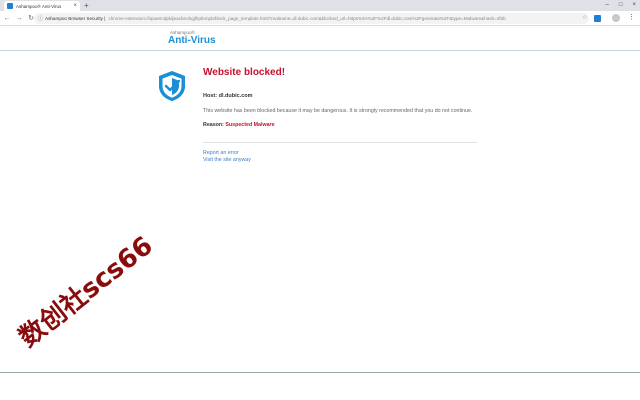 The width and height of the screenshot is (640, 400). Describe the element at coordinates (634, 5) in the screenshot. I see `close-window-button: ×` at that location.